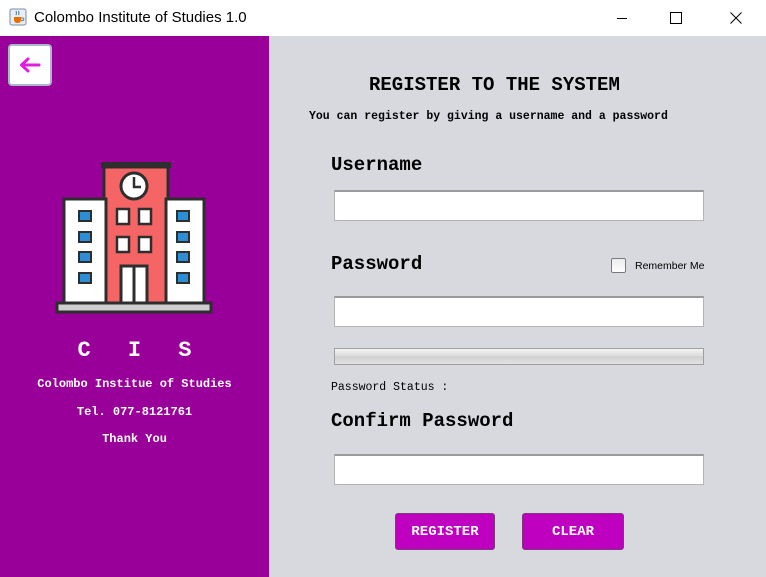 This screenshot has width=766, height=577. I want to click on password-strength-bar, so click(519, 356).